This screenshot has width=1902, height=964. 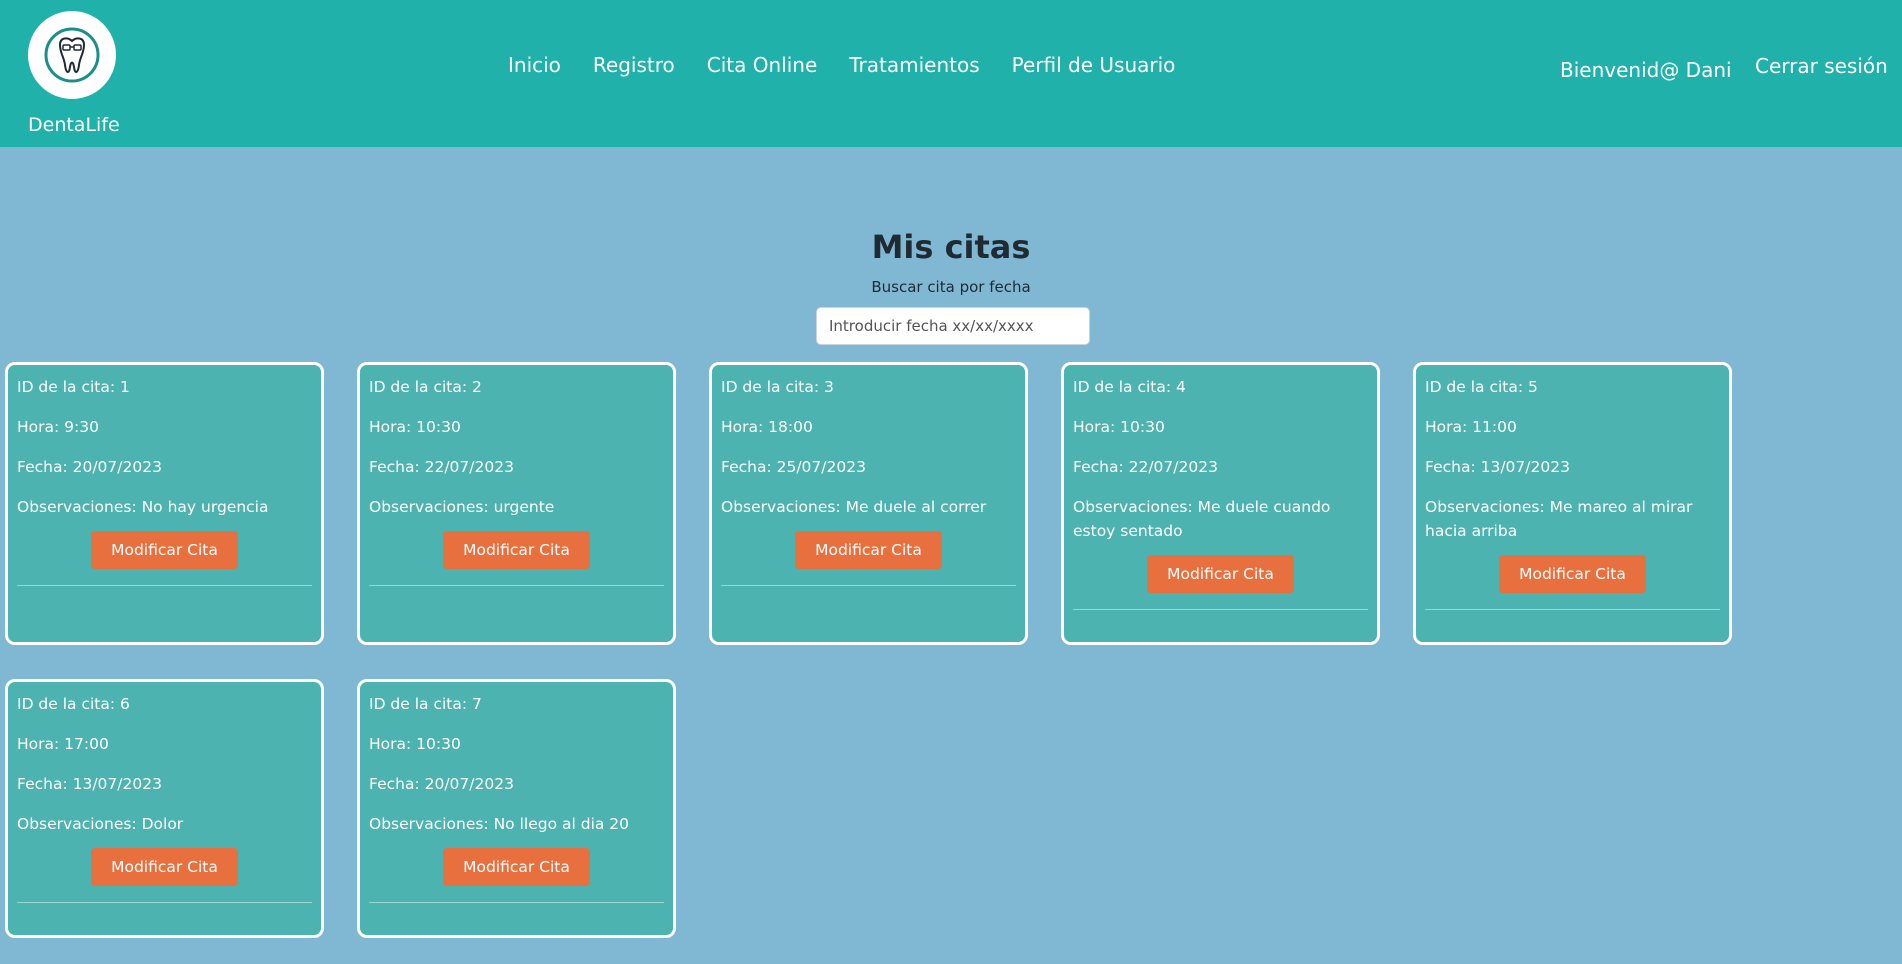 What do you see at coordinates (951, 287) in the screenshot?
I see `search-label: Buscar cita por fecha` at bounding box center [951, 287].